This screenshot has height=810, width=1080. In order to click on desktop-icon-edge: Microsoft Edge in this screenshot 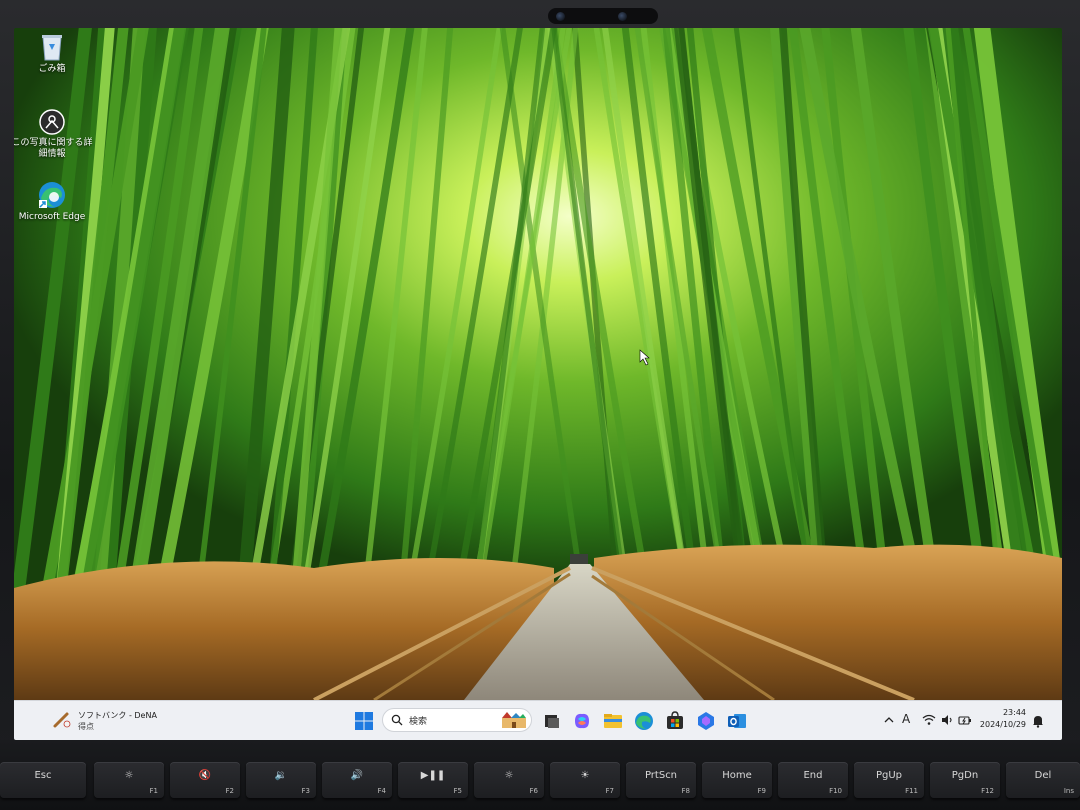, I will do `click(54, 201)`.